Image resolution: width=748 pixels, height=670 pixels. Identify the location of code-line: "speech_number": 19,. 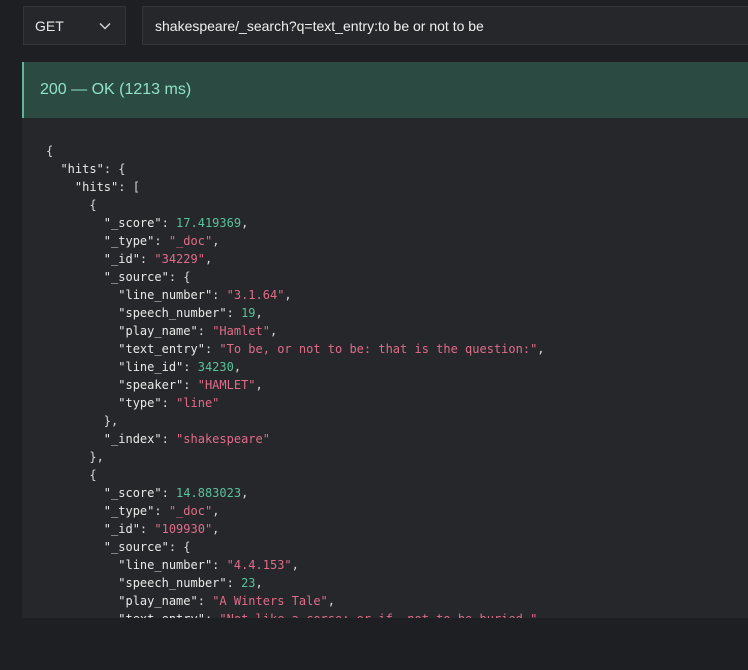
(295, 313).